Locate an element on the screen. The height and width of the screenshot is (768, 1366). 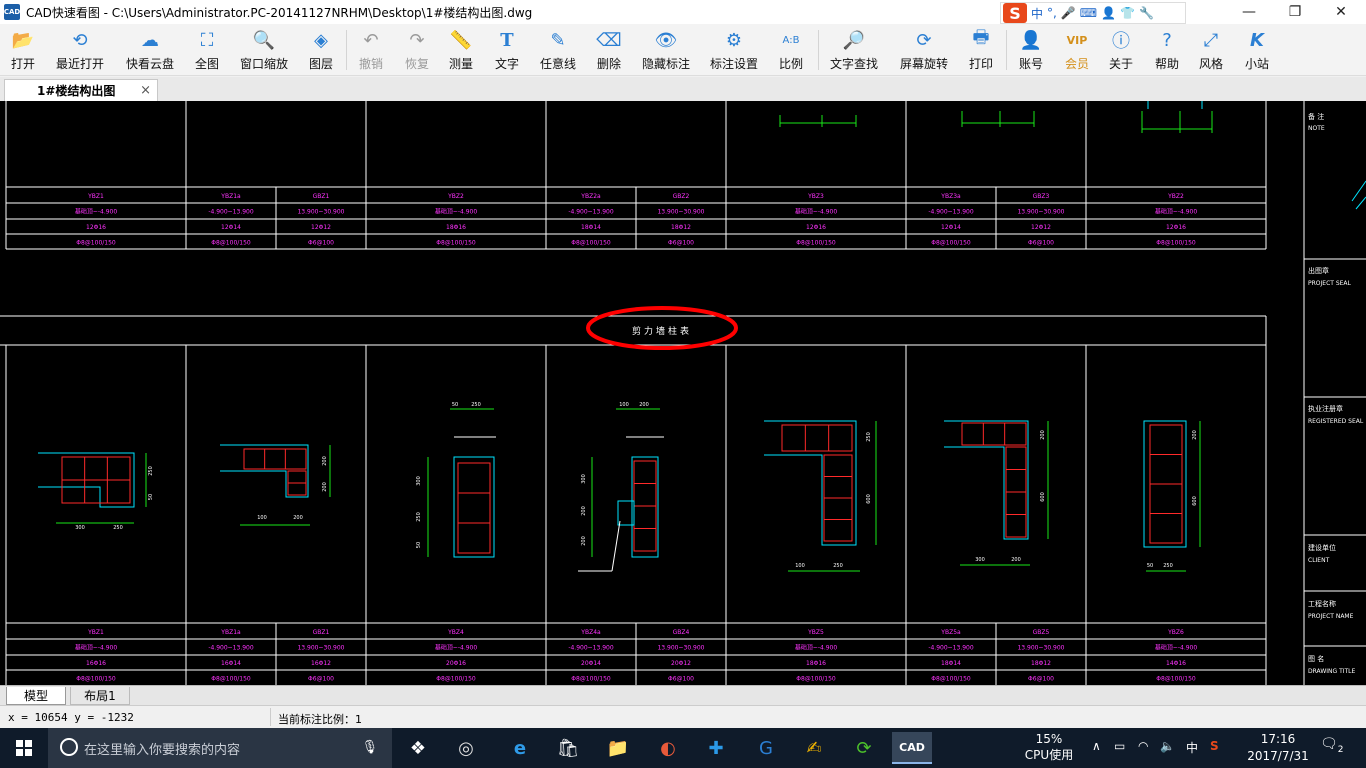
recent-open-button: ⟲ 最近打开 is located at coordinates (80, 50).